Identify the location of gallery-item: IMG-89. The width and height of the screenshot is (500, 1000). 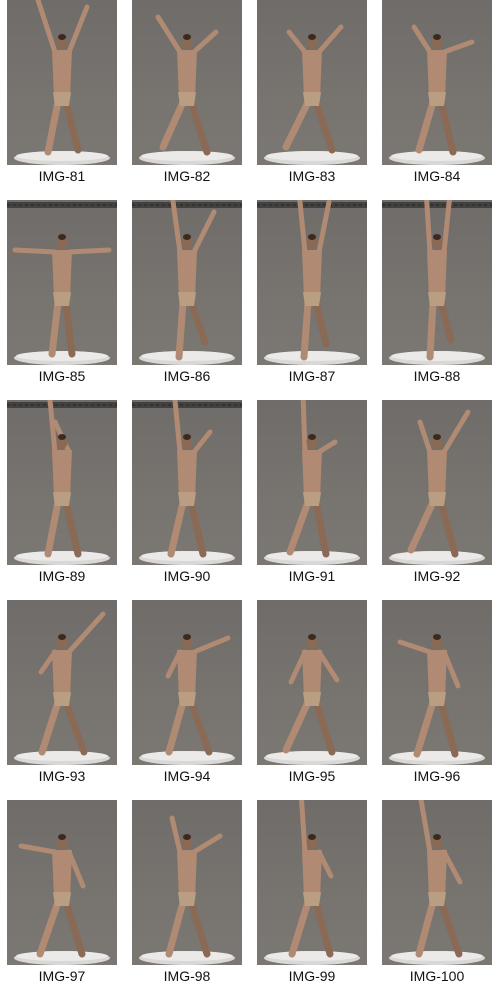
(62, 496).